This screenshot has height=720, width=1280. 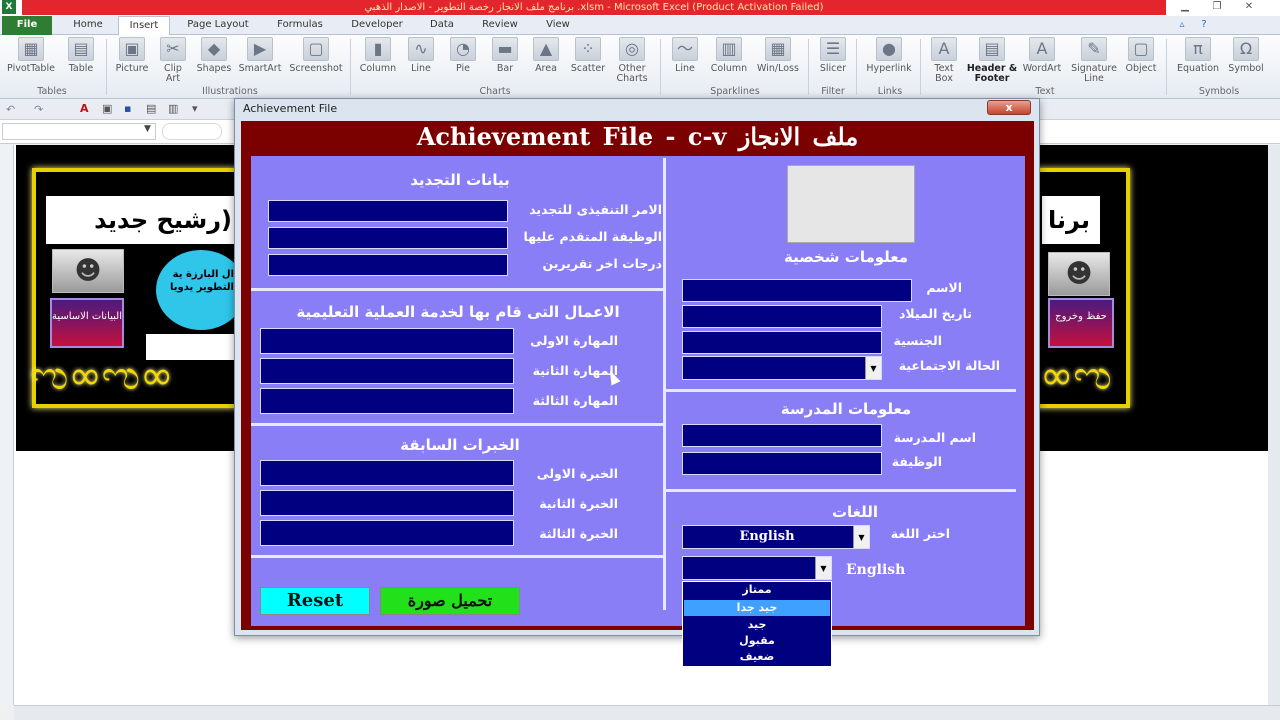 What do you see at coordinates (757, 625) in the screenshot?
I see `level-option: جيد` at bounding box center [757, 625].